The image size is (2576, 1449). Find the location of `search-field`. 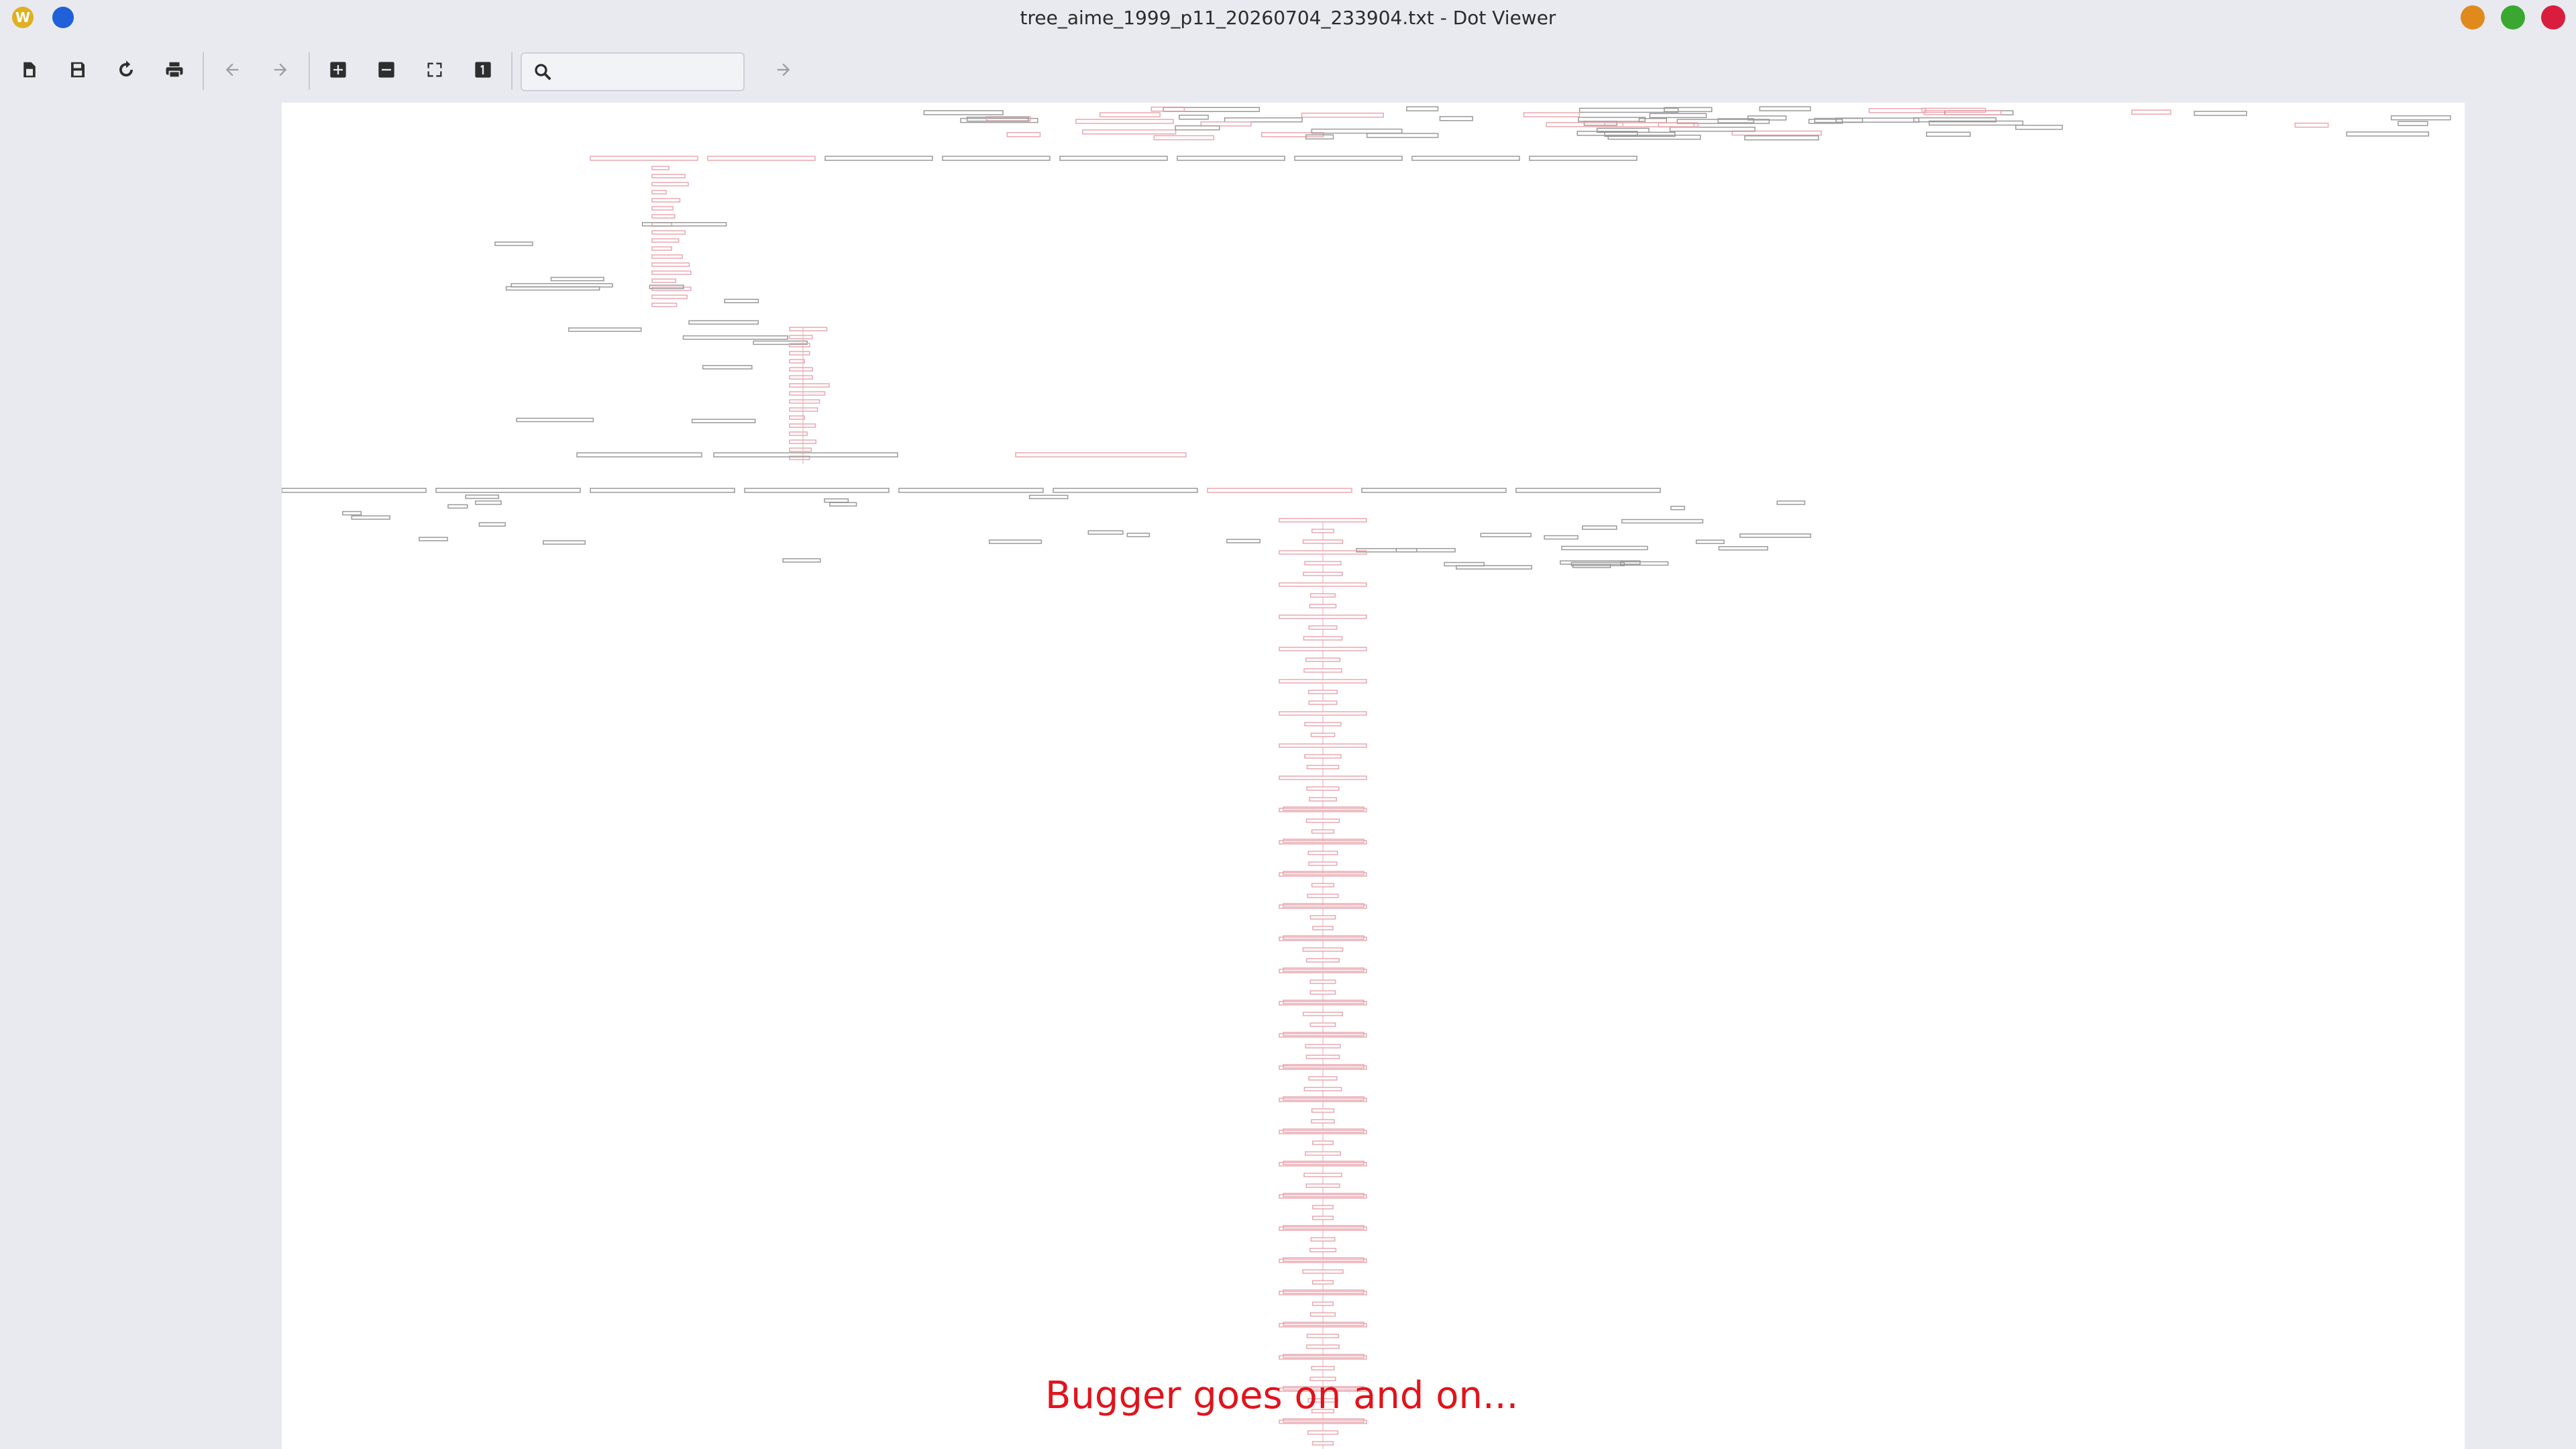

search-field is located at coordinates (633, 71).